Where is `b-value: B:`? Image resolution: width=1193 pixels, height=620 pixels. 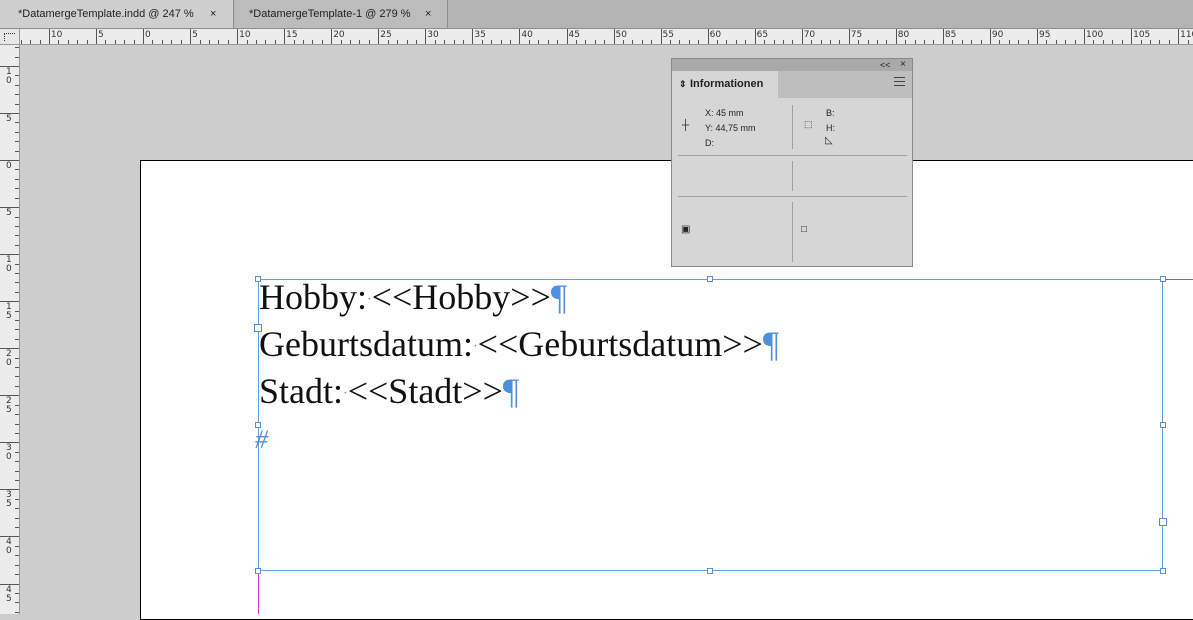 b-value: B: is located at coordinates (830, 113).